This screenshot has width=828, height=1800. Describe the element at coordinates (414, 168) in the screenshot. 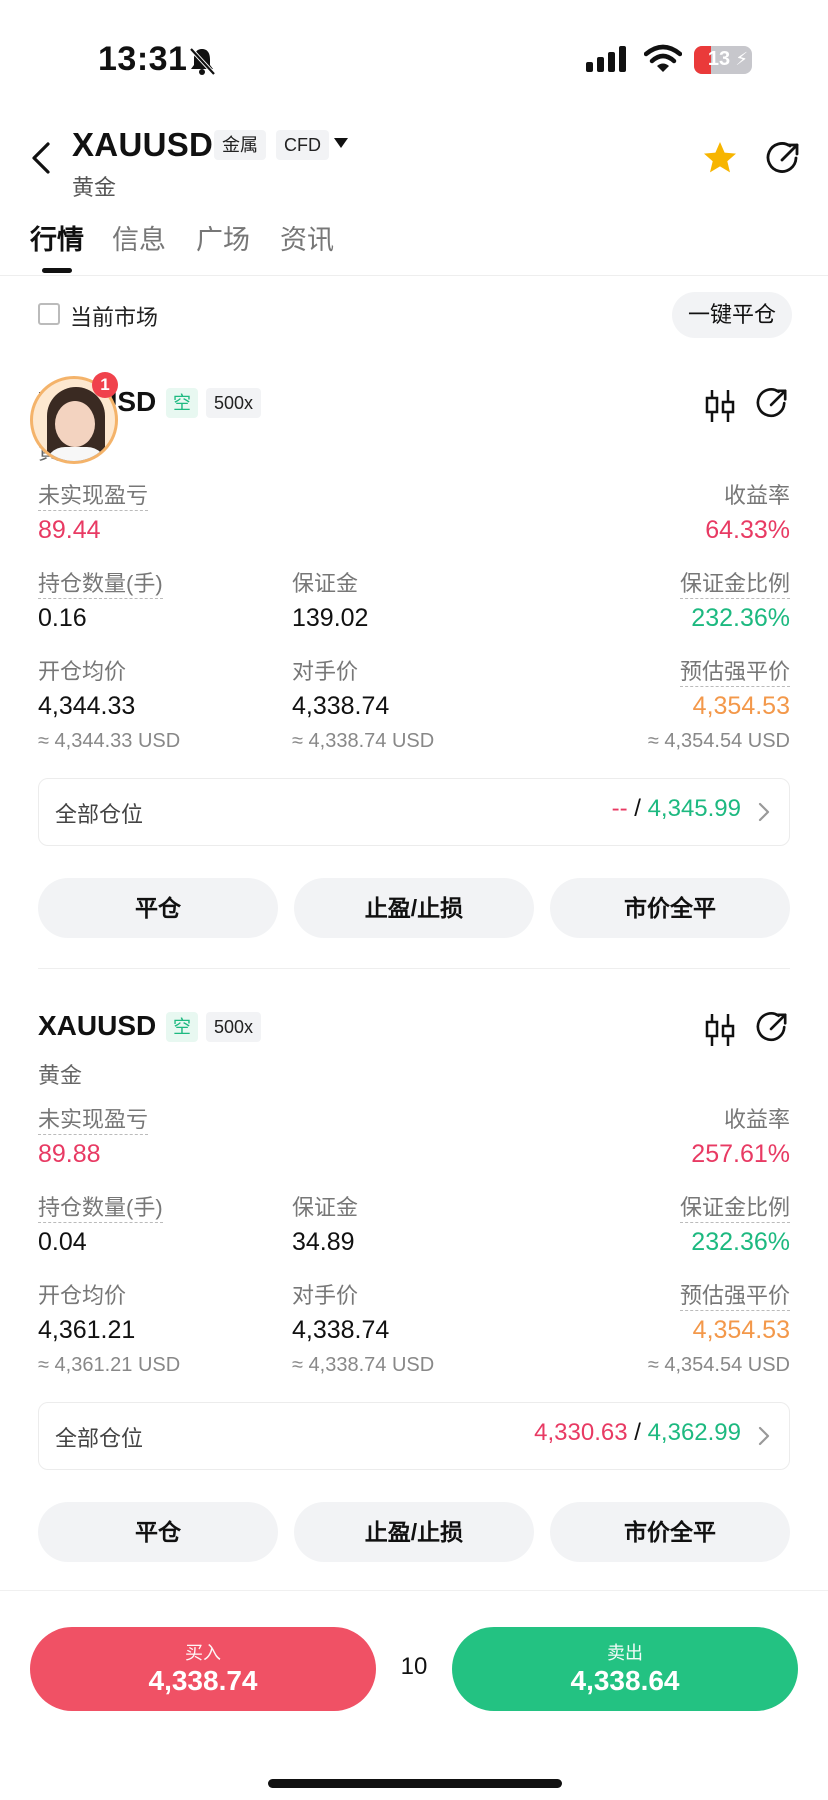

I see `instrument-header: XAUUSD 金属 CFD 黄金` at that location.